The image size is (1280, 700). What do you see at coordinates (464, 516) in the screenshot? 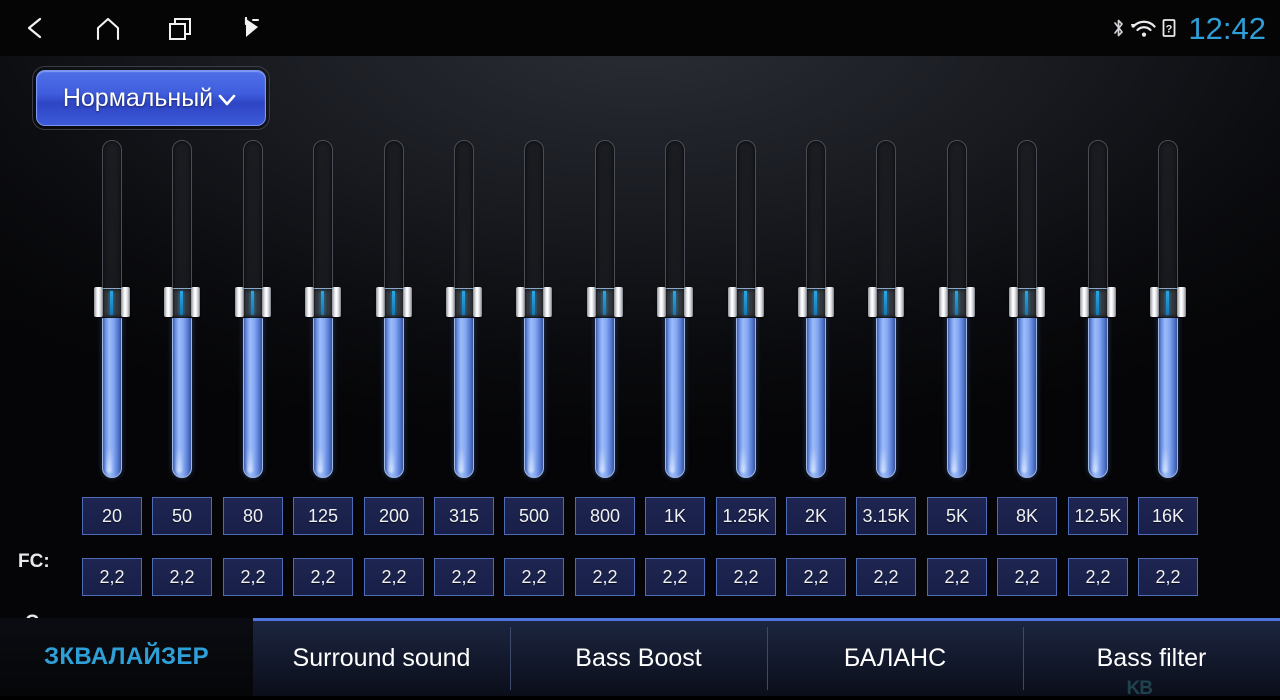
I see `fc-value-box: 315` at bounding box center [464, 516].